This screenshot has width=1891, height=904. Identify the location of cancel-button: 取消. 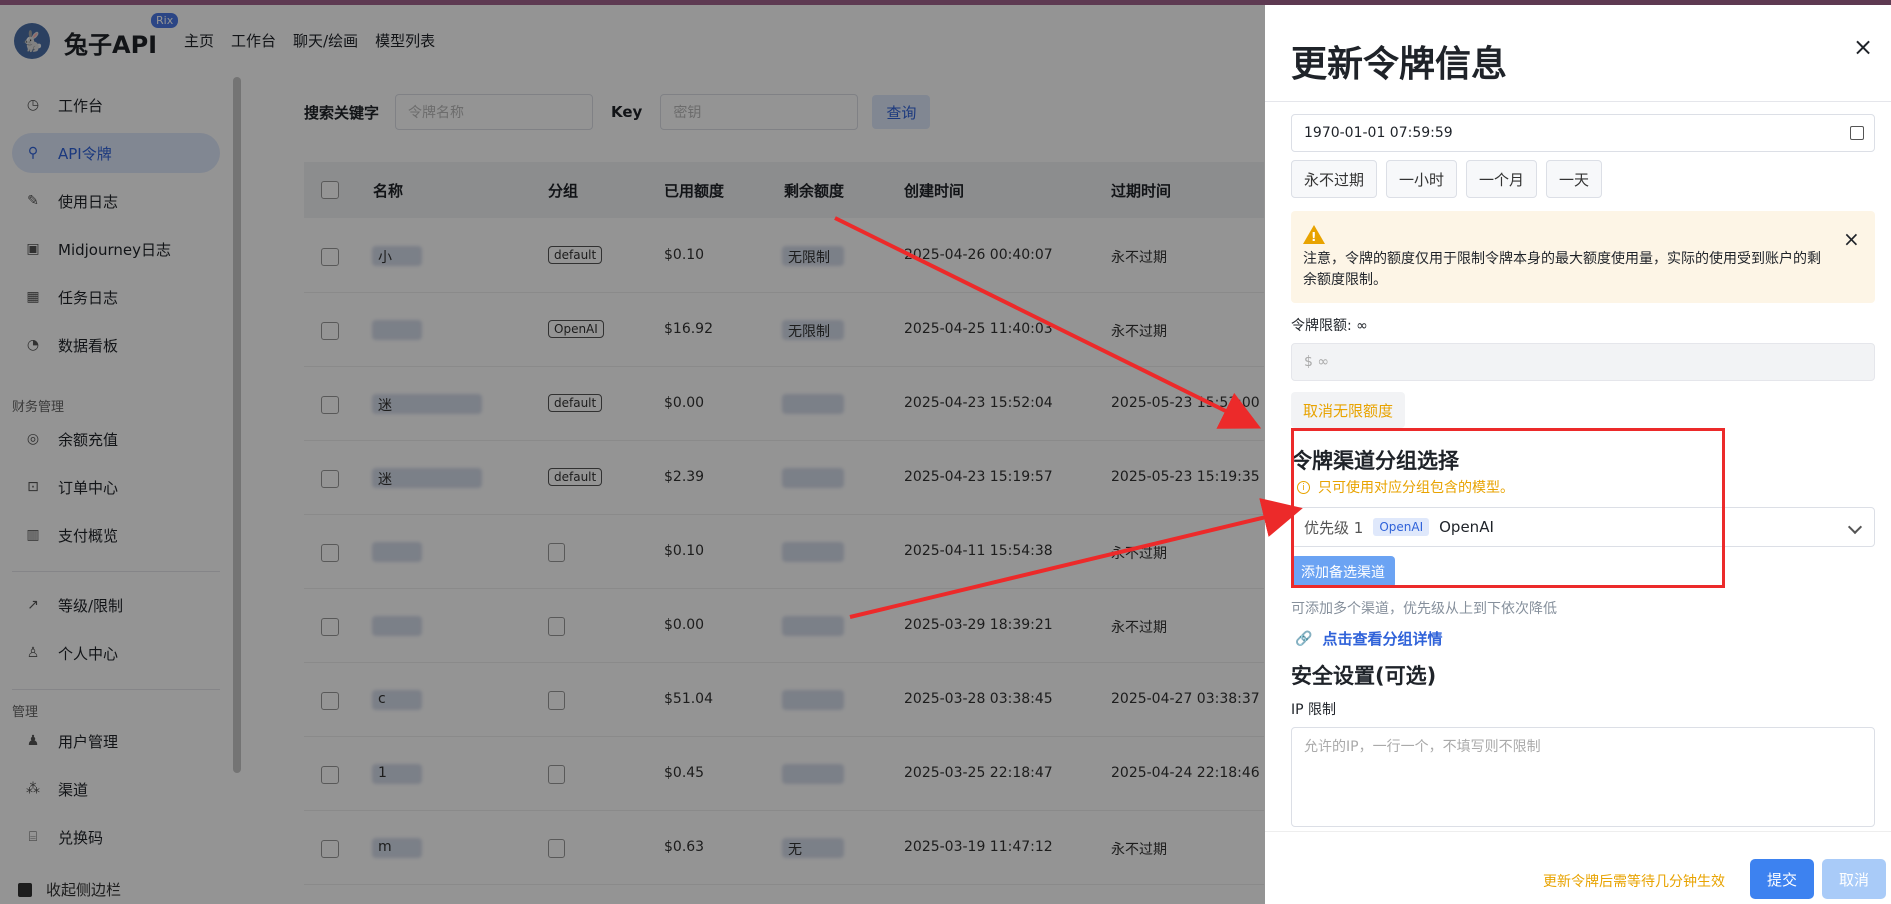
(1854, 879).